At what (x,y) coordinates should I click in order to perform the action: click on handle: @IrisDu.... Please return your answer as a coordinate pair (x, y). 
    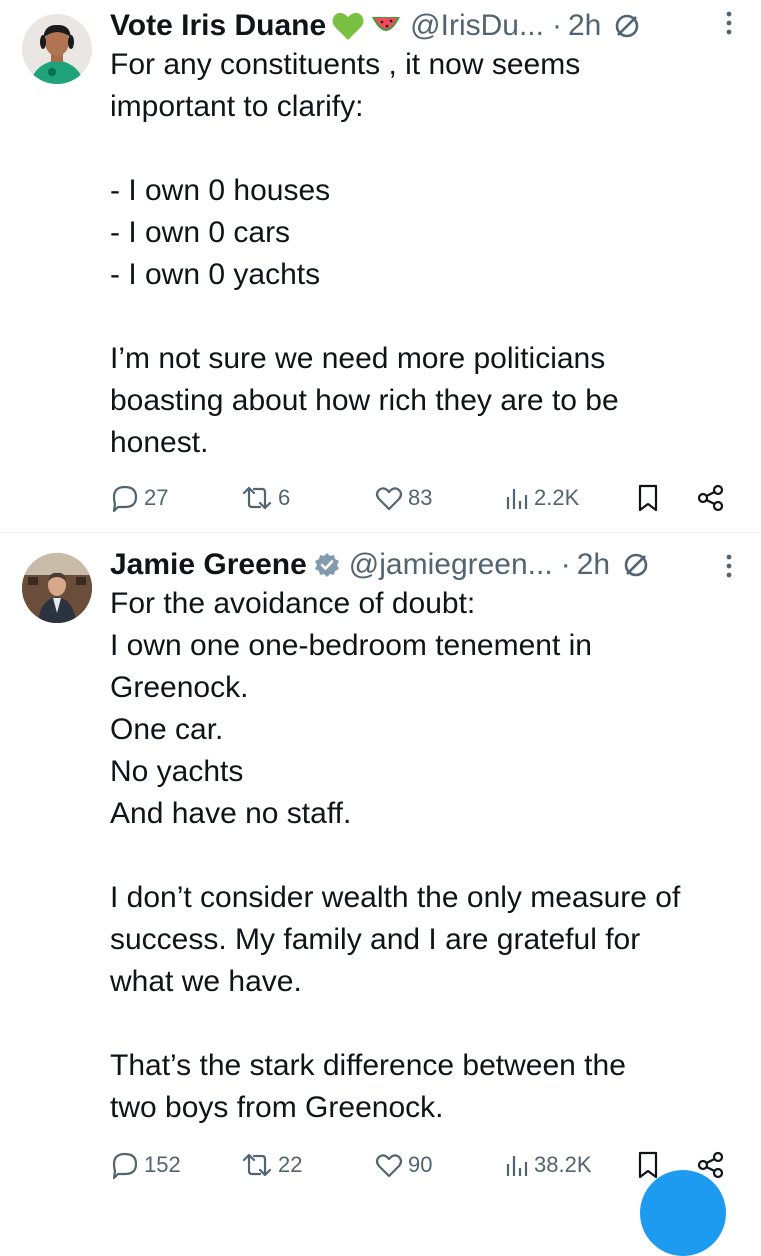
    Looking at the image, I should click on (477, 26).